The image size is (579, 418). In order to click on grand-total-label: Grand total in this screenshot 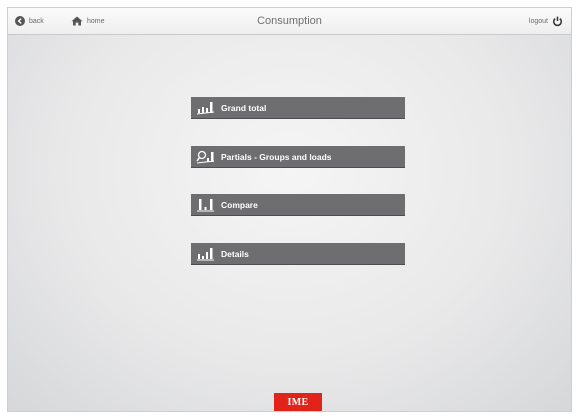, I will do `click(244, 107)`.